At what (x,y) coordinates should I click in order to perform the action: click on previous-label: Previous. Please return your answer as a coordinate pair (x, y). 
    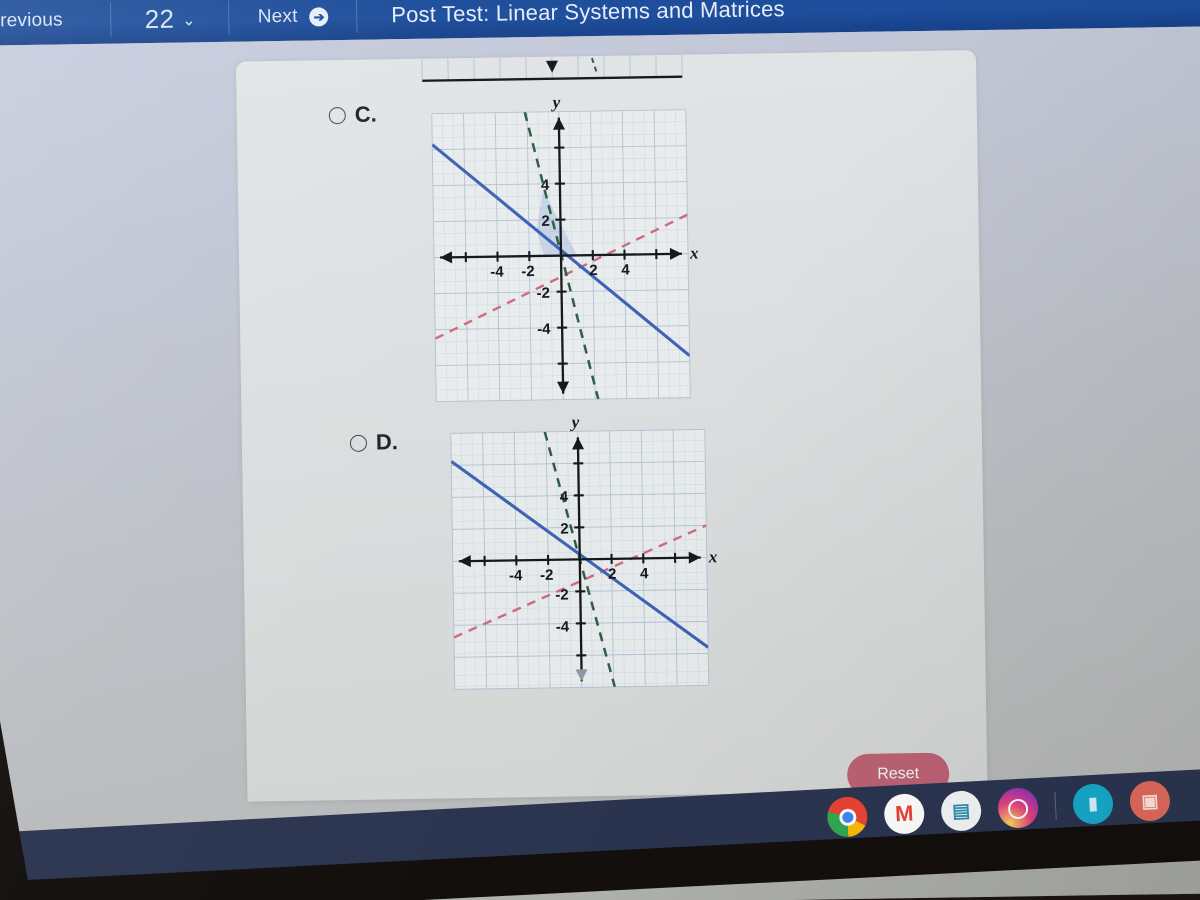
    Looking at the image, I should click on (31, 20).